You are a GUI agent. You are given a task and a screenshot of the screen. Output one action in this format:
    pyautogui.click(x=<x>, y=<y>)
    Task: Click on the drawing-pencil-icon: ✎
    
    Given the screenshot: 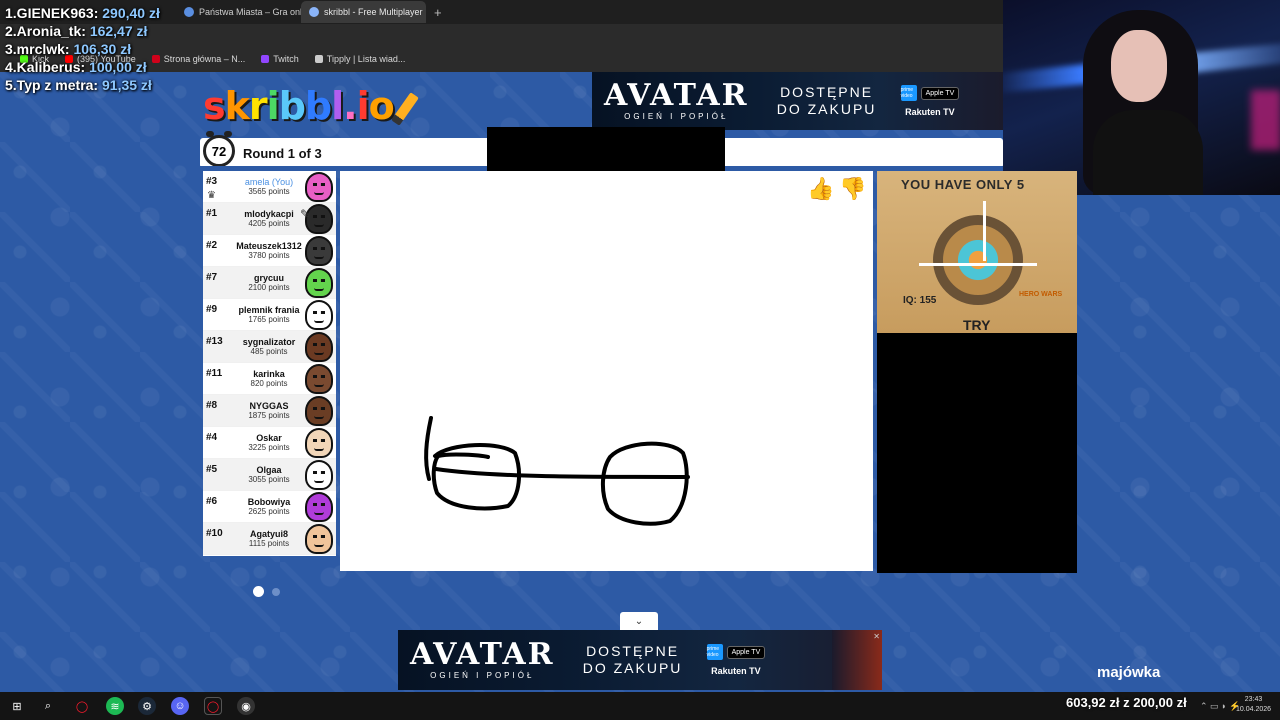 What is the action you would take?
    pyautogui.click(x=304, y=214)
    